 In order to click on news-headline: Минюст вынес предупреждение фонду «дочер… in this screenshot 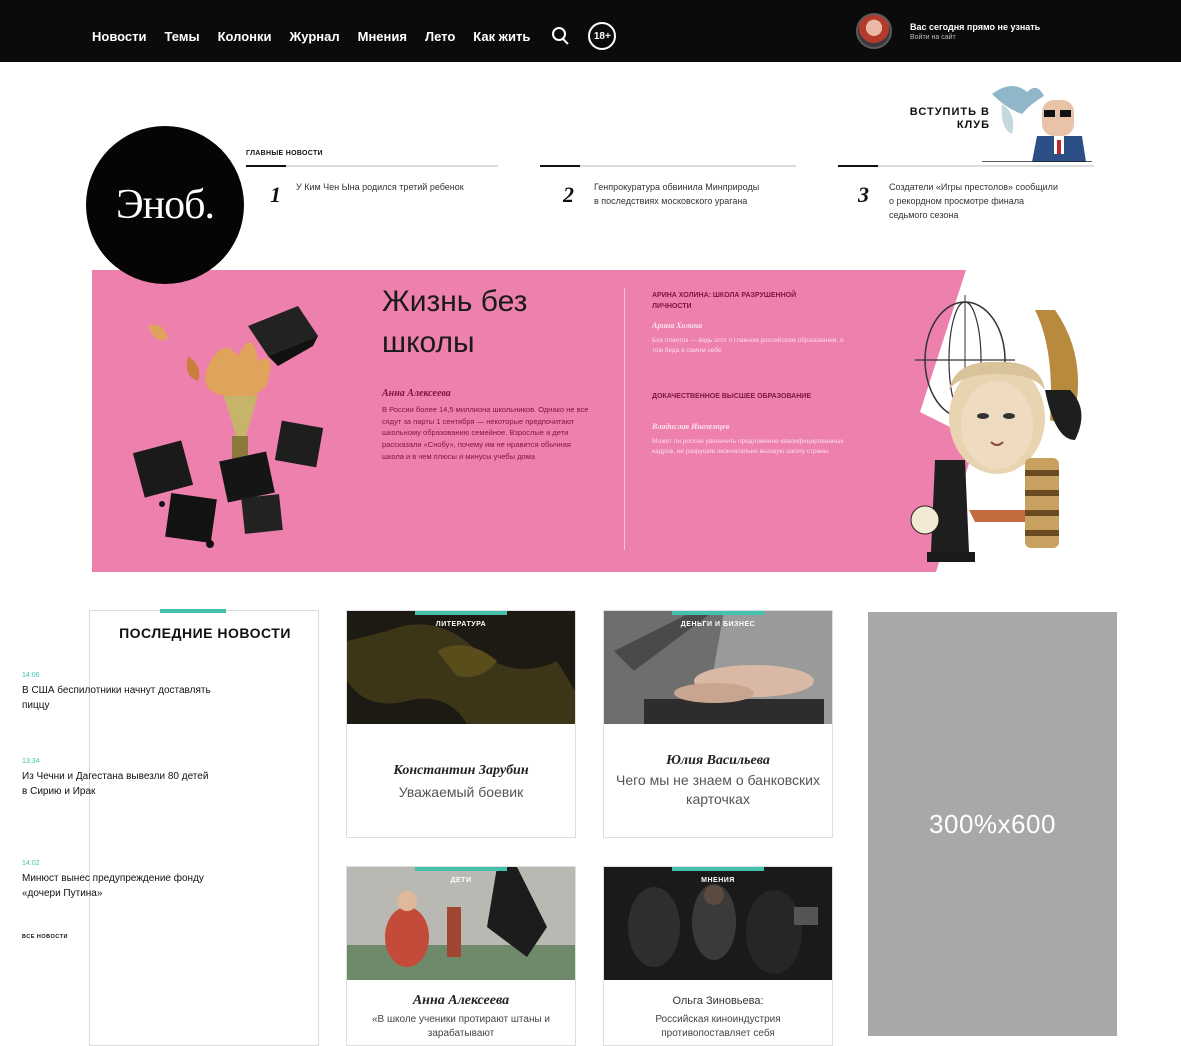, I will do `click(117, 886)`.